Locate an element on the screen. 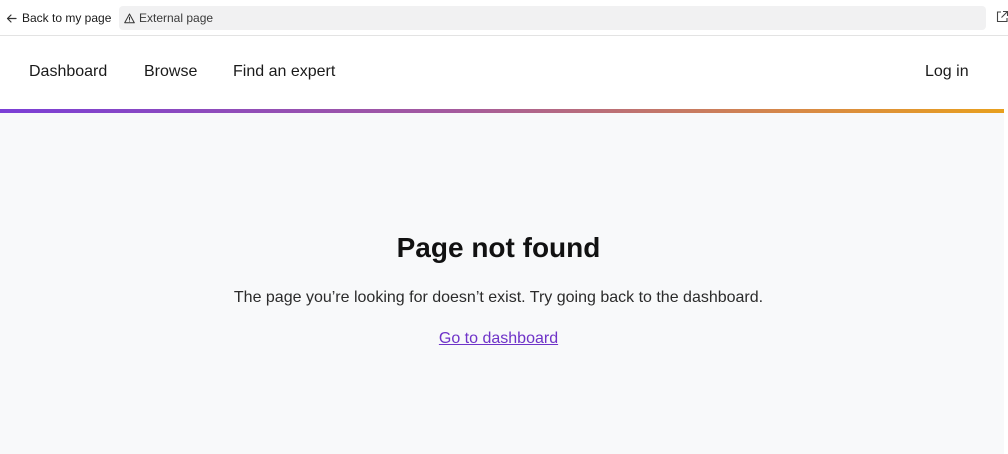 The image size is (1008, 454). external-page-label: External page is located at coordinates (176, 18).